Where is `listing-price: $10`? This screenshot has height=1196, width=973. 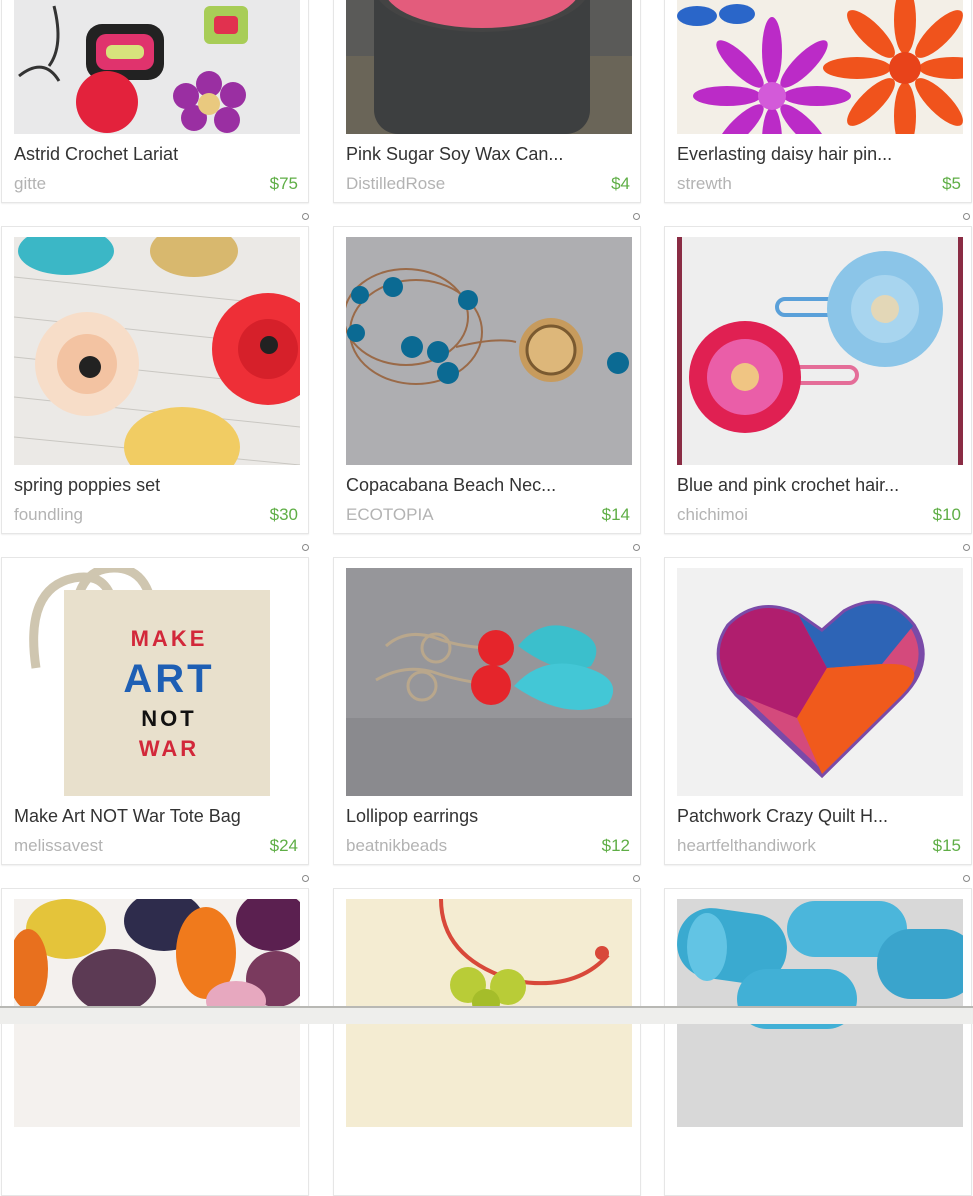 listing-price: $10 is located at coordinates (946, 514).